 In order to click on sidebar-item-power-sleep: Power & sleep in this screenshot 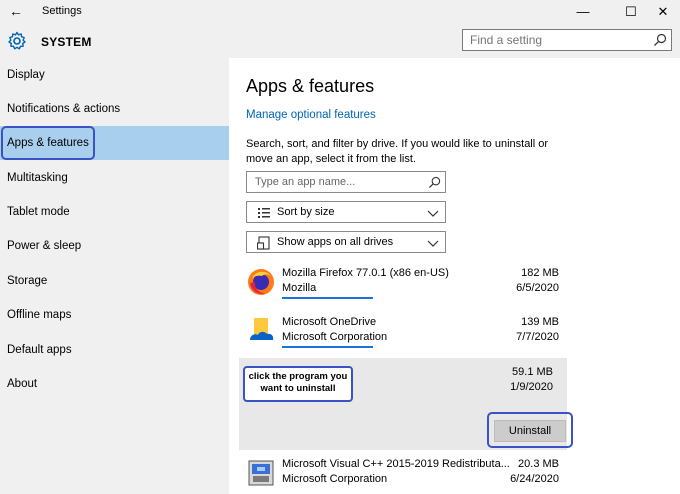, I will do `click(114, 246)`.